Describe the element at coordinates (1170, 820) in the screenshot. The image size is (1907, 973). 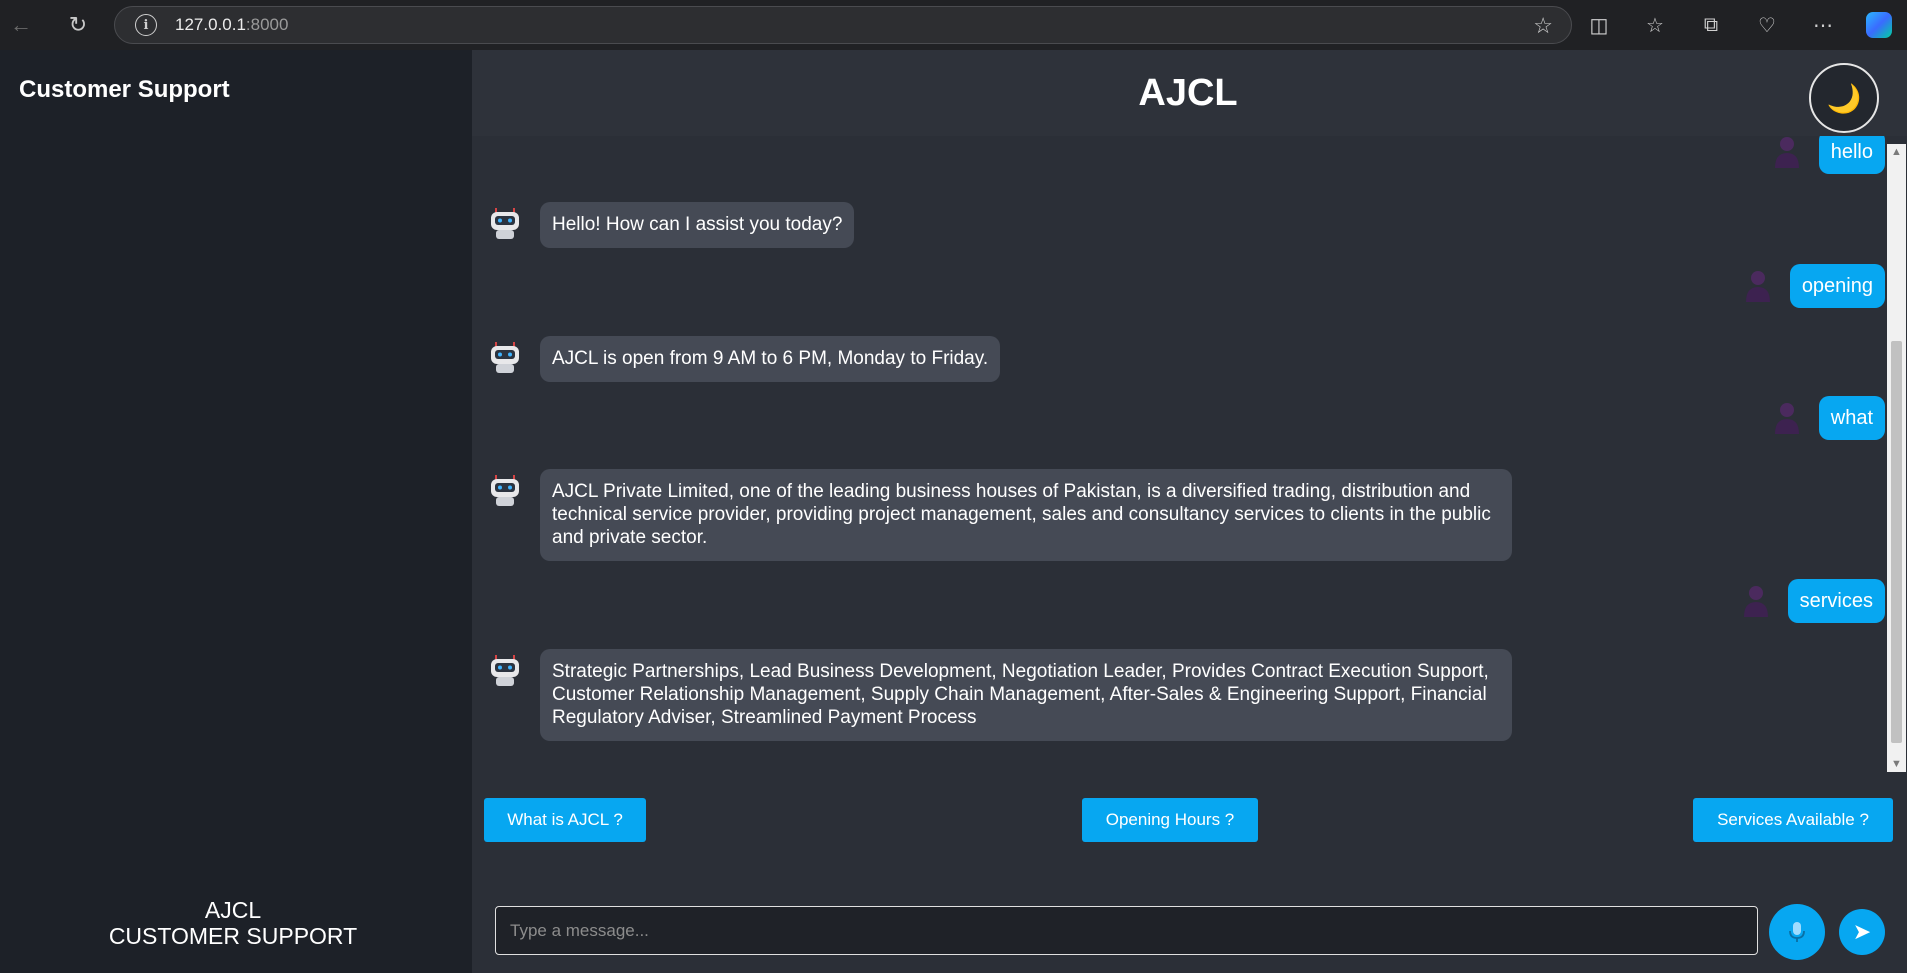
I see `quick-opening-hours-button: Opening Hours ?` at that location.